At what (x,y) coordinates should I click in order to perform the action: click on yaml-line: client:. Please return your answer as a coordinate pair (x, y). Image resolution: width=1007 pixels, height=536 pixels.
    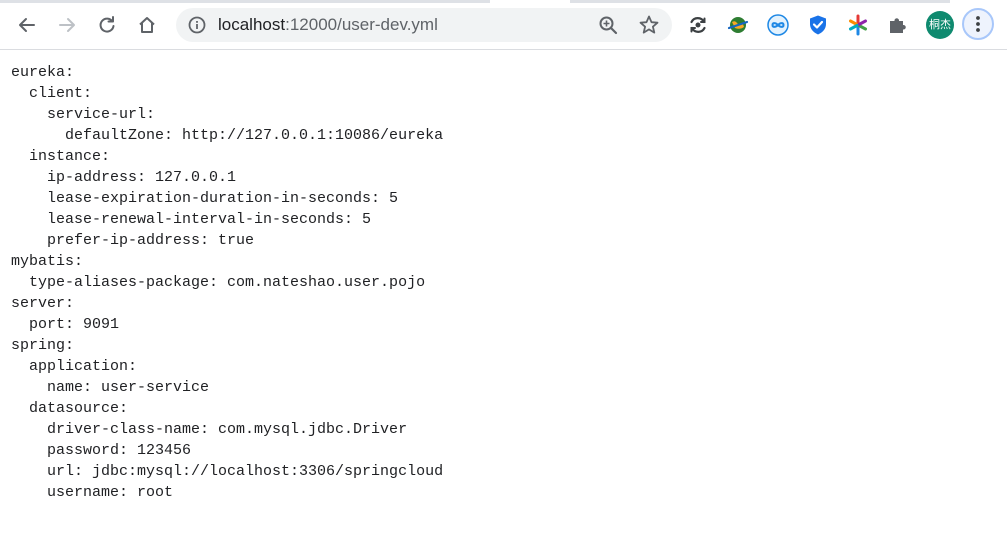
    Looking at the image, I should click on (52, 93).